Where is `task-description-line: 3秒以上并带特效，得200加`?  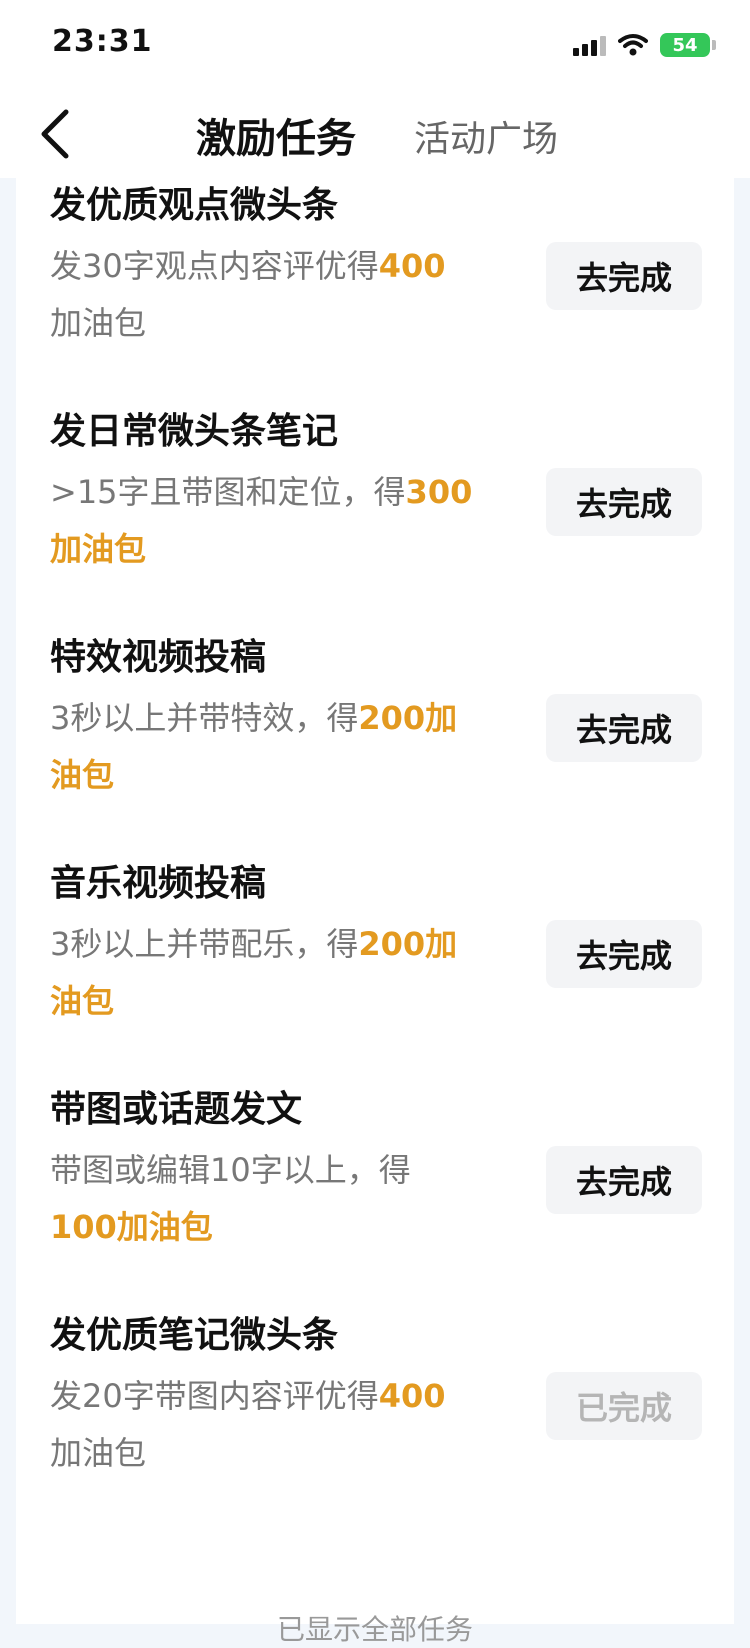
task-description-line: 3秒以上并带特效，得200加 is located at coordinates (284, 718).